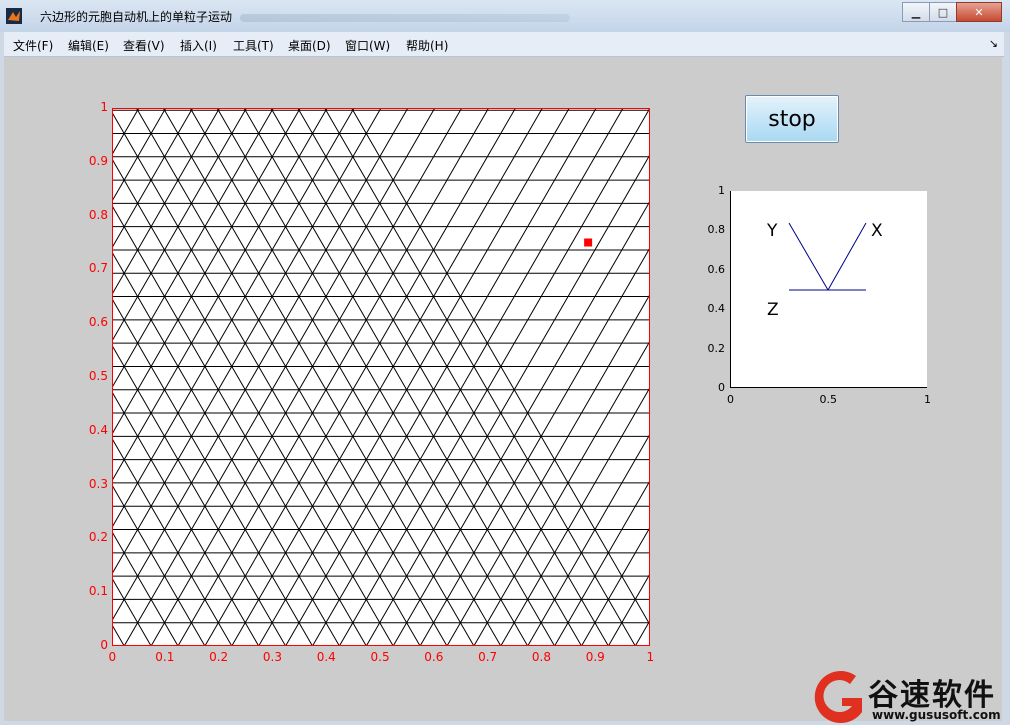 The width and height of the screenshot is (1010, 725). Describe the element at coordinates (405, 18) in the screenshot. I see `blurred-title-area` at that location.